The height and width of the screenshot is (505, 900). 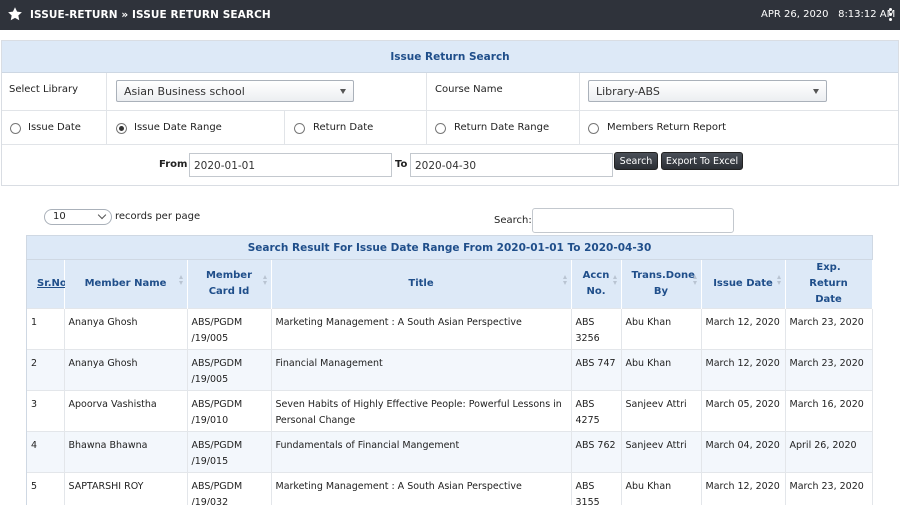 I want to click on cell-sr-no: 4, so click(x=46, y=452).